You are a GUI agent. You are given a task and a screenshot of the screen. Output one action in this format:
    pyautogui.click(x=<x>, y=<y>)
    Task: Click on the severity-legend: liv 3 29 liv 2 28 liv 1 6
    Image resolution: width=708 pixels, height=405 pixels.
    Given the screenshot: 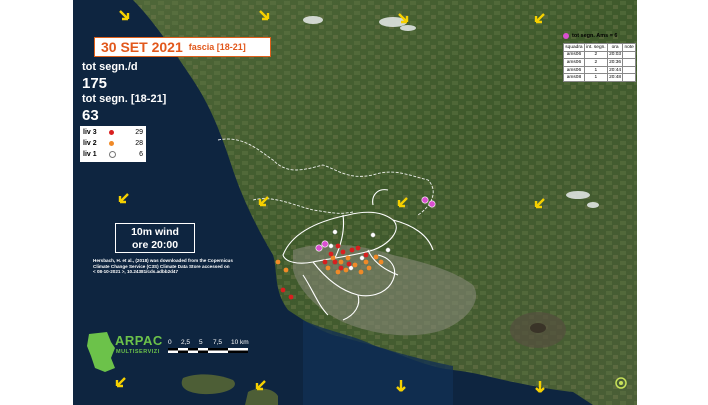 What is the action you would take?
    pyautogui.click(x=113, y=144)
    